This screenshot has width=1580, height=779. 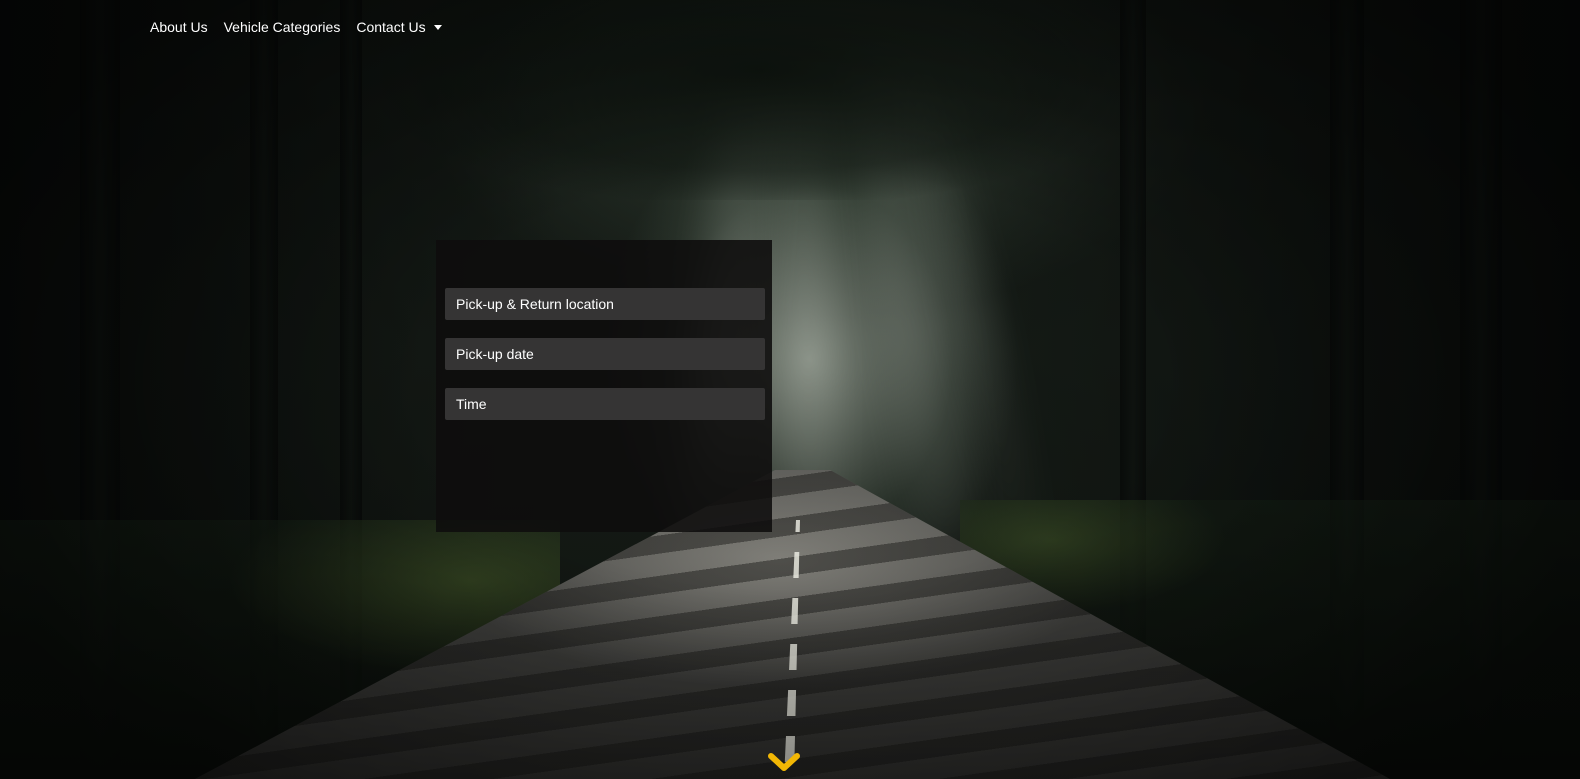 I want to click on chevron-down-icon, so click(x=784, y=762).